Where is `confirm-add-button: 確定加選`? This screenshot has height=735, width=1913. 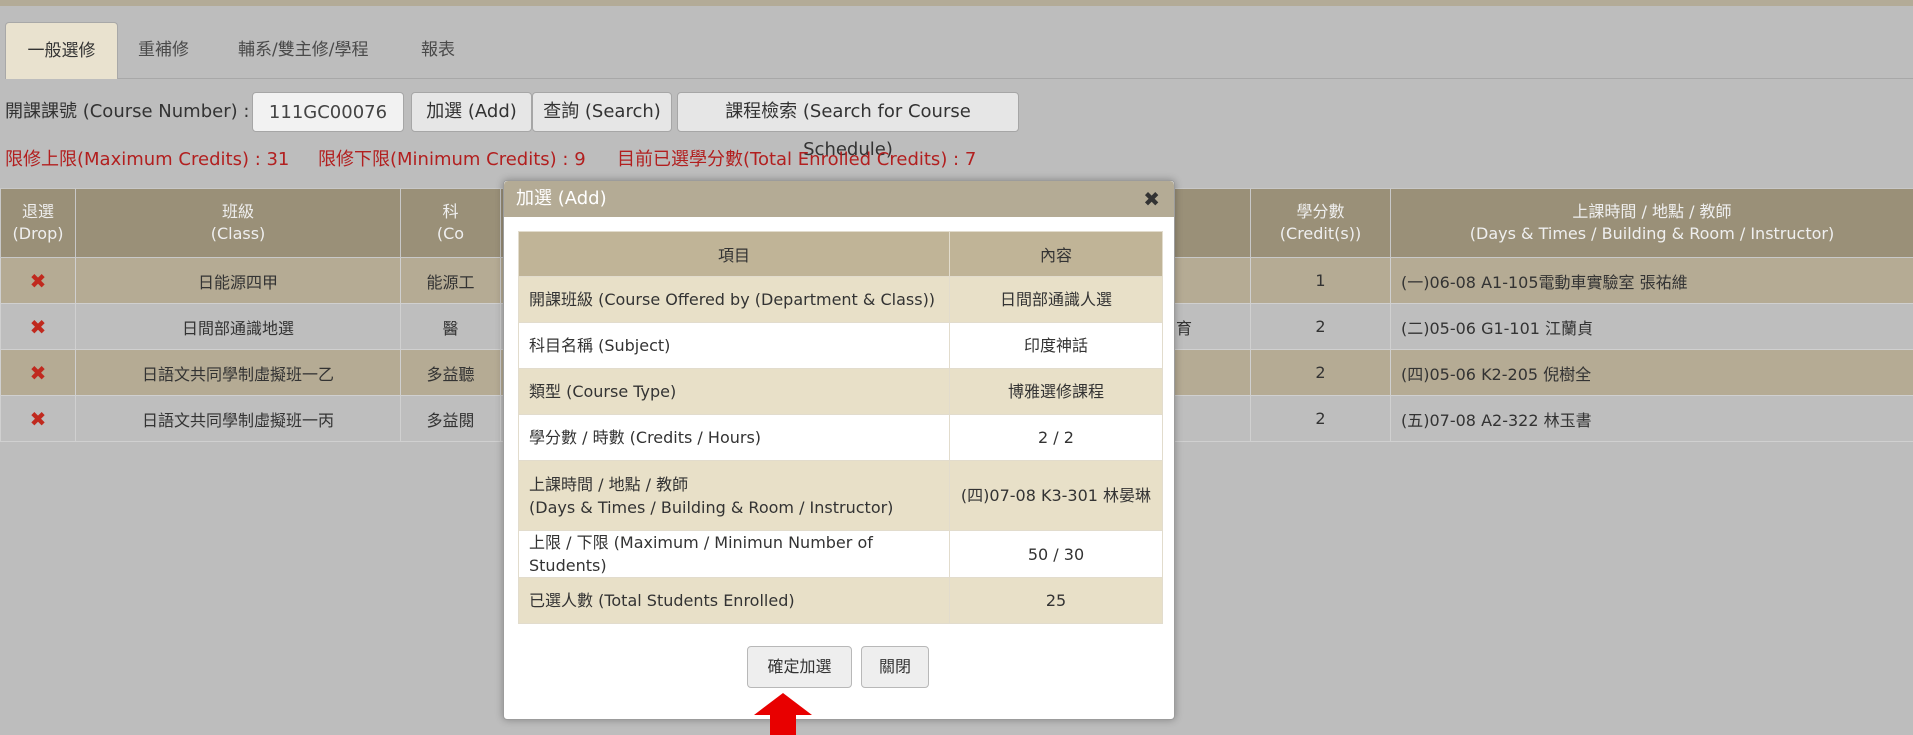 confirm-add-button: 確定加選 is located at coordinates (799, 667).